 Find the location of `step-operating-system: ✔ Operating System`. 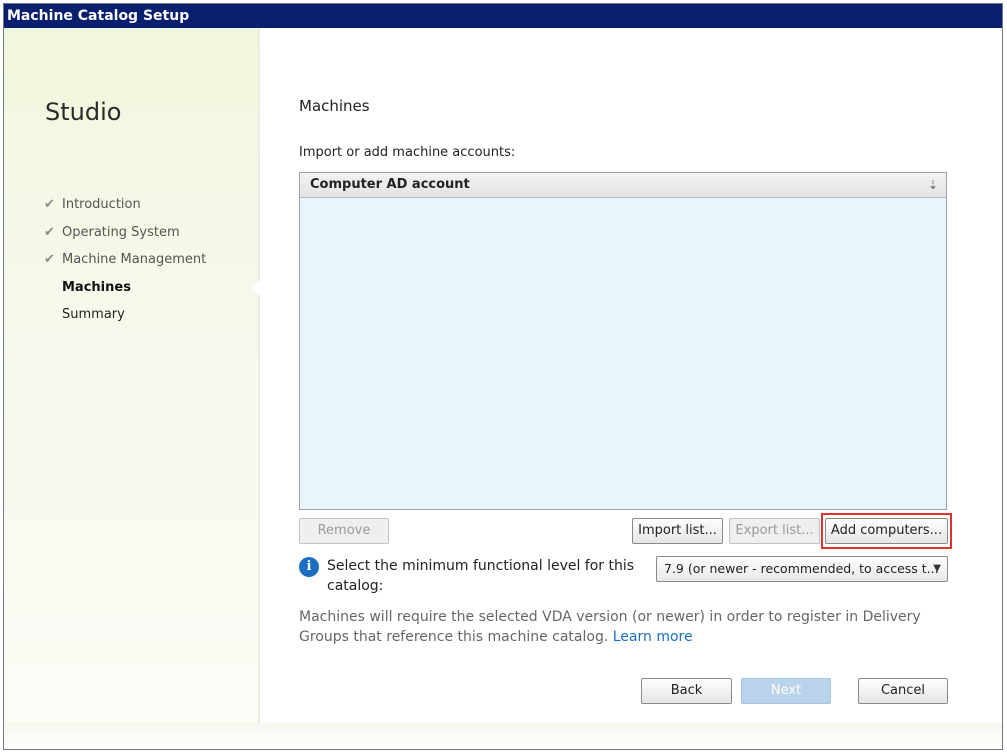

step-operating-system: ✔ Operating System is located at coordinates (125, 233).